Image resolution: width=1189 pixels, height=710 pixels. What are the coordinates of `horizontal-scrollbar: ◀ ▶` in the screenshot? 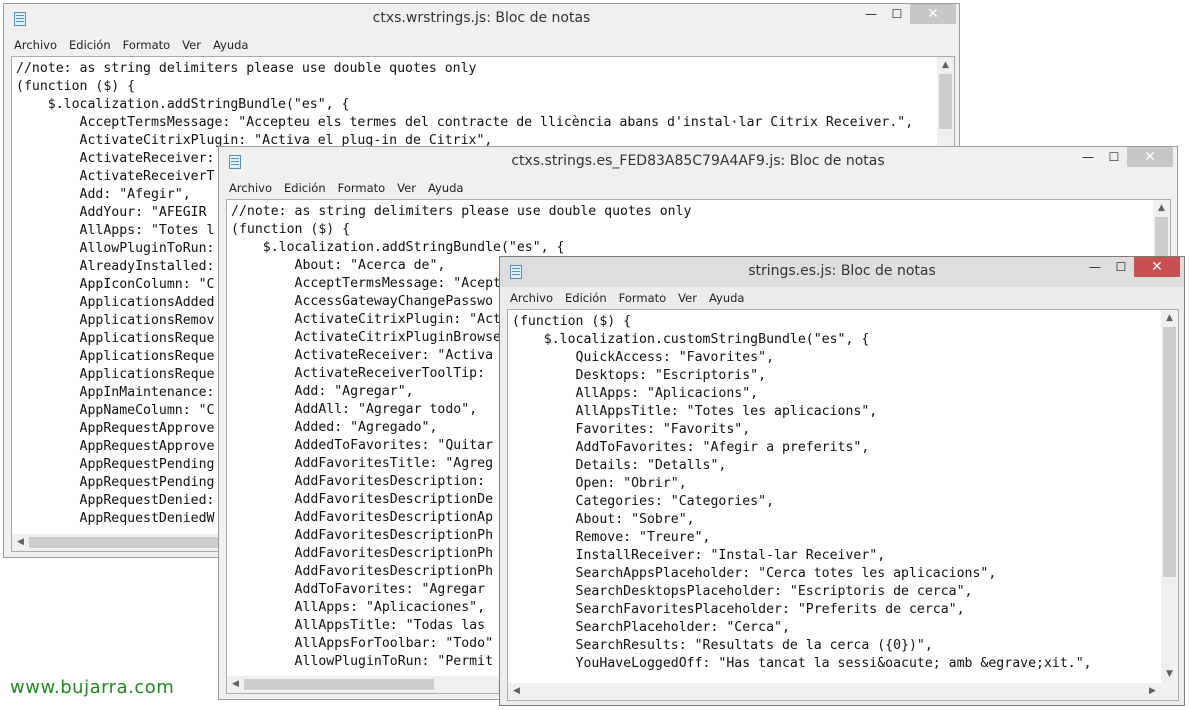 It's located at (834, 691).